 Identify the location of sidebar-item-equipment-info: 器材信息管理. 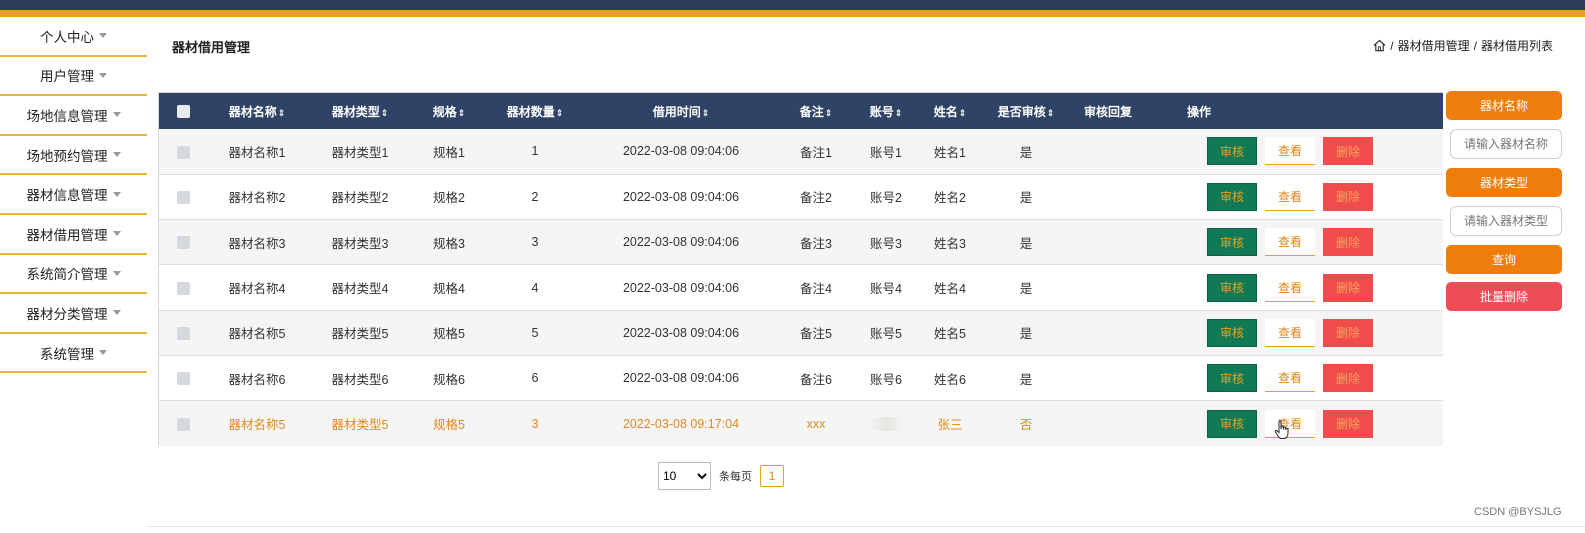
(73, 195).